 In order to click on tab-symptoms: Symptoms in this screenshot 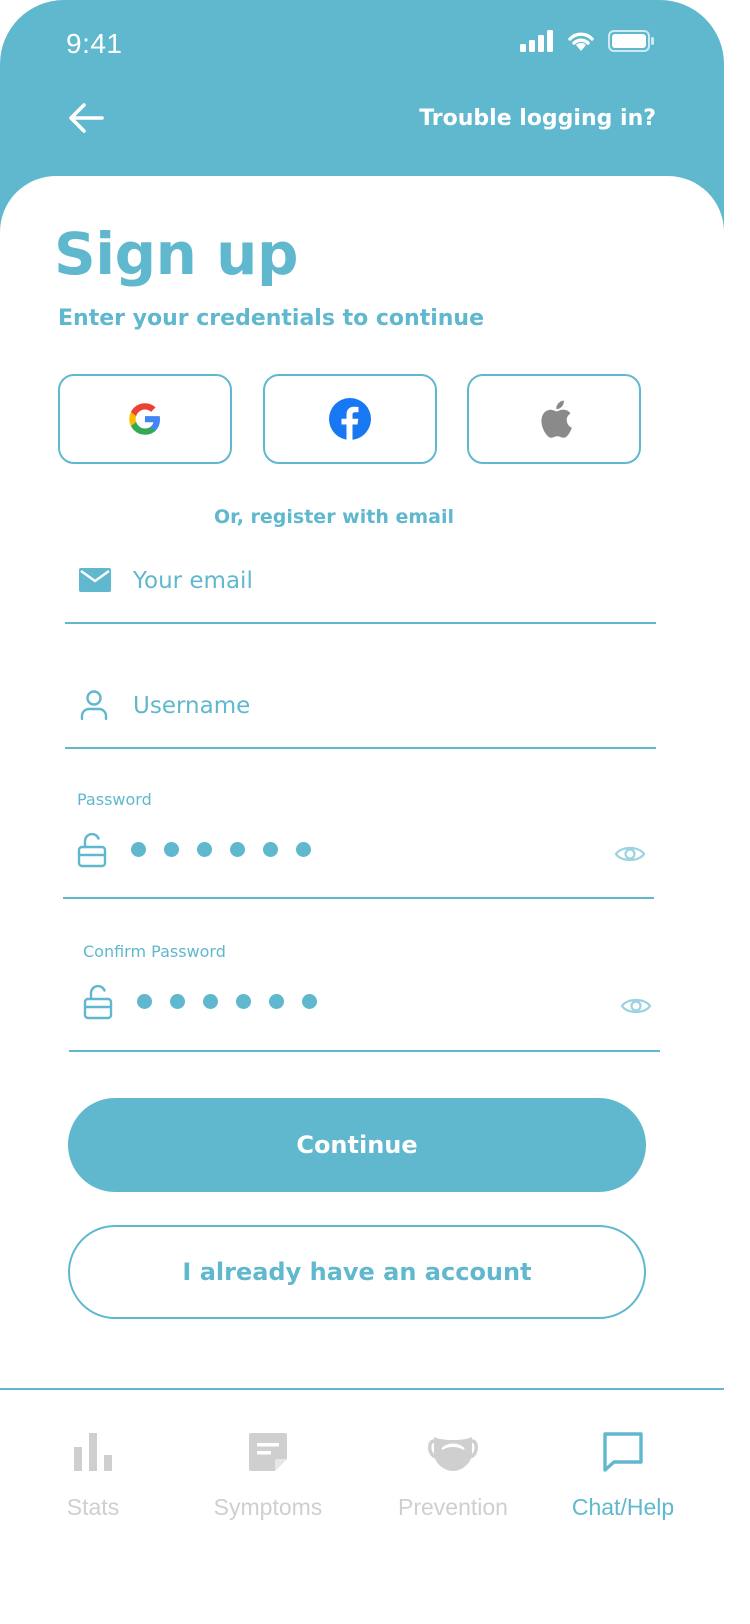, I will do `click(268, 1465)`.